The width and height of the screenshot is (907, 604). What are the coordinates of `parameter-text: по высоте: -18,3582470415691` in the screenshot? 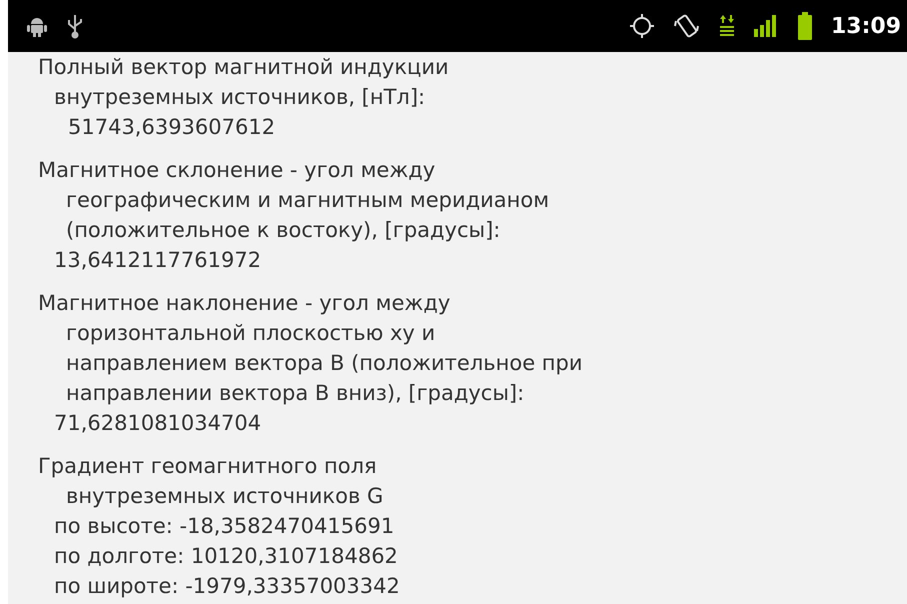 It's located at (223, 526).